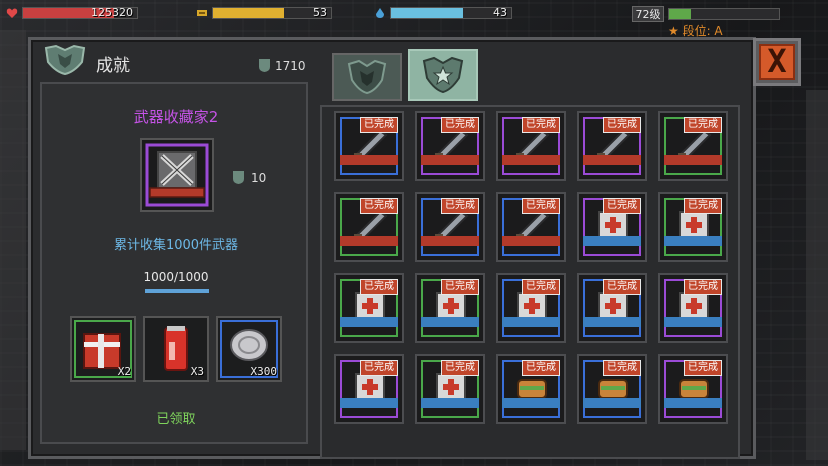 The height and width of the screenshot is (466, 828). I want to click on water-meter: 43, so click(443, 13).